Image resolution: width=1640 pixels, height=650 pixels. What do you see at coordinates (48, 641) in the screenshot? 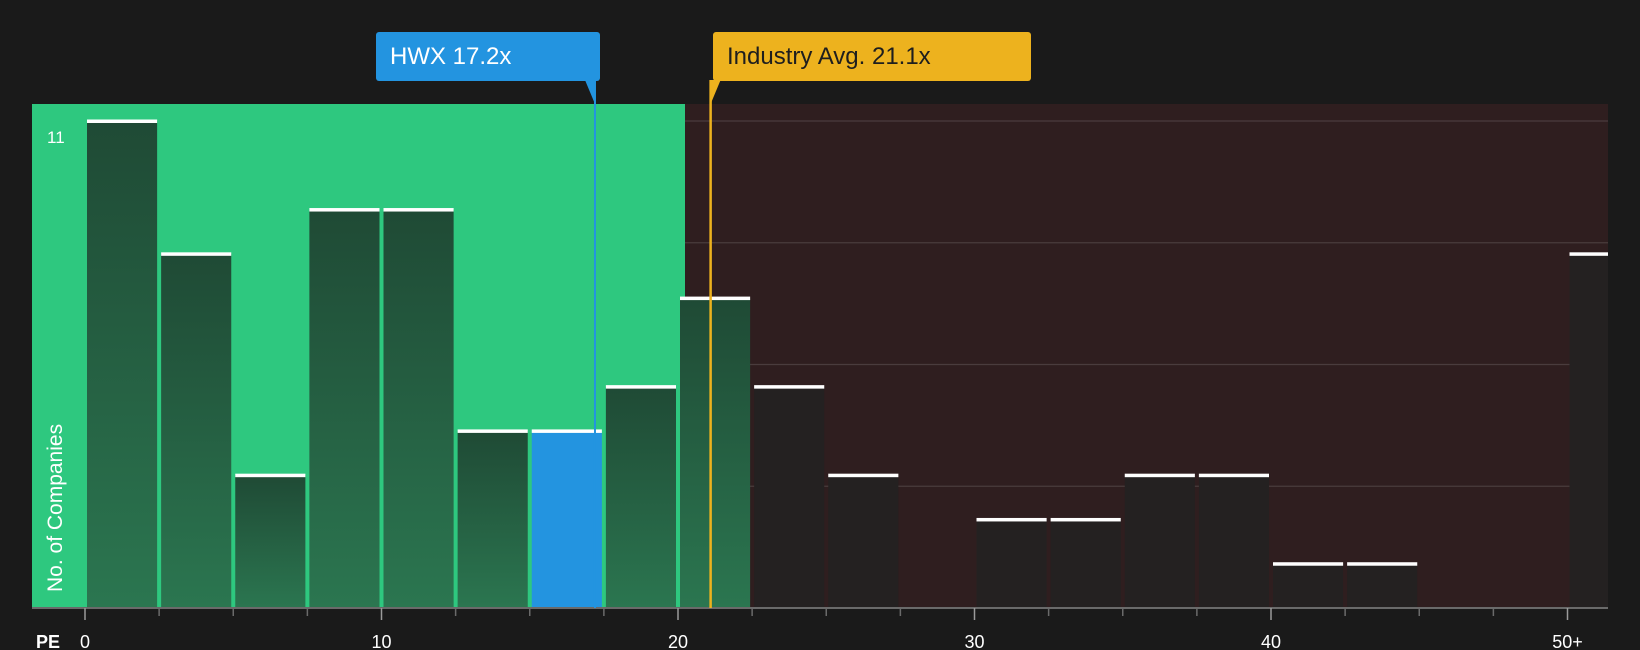
I see `x-axis-label: PE` at bounding box center [48, 641].